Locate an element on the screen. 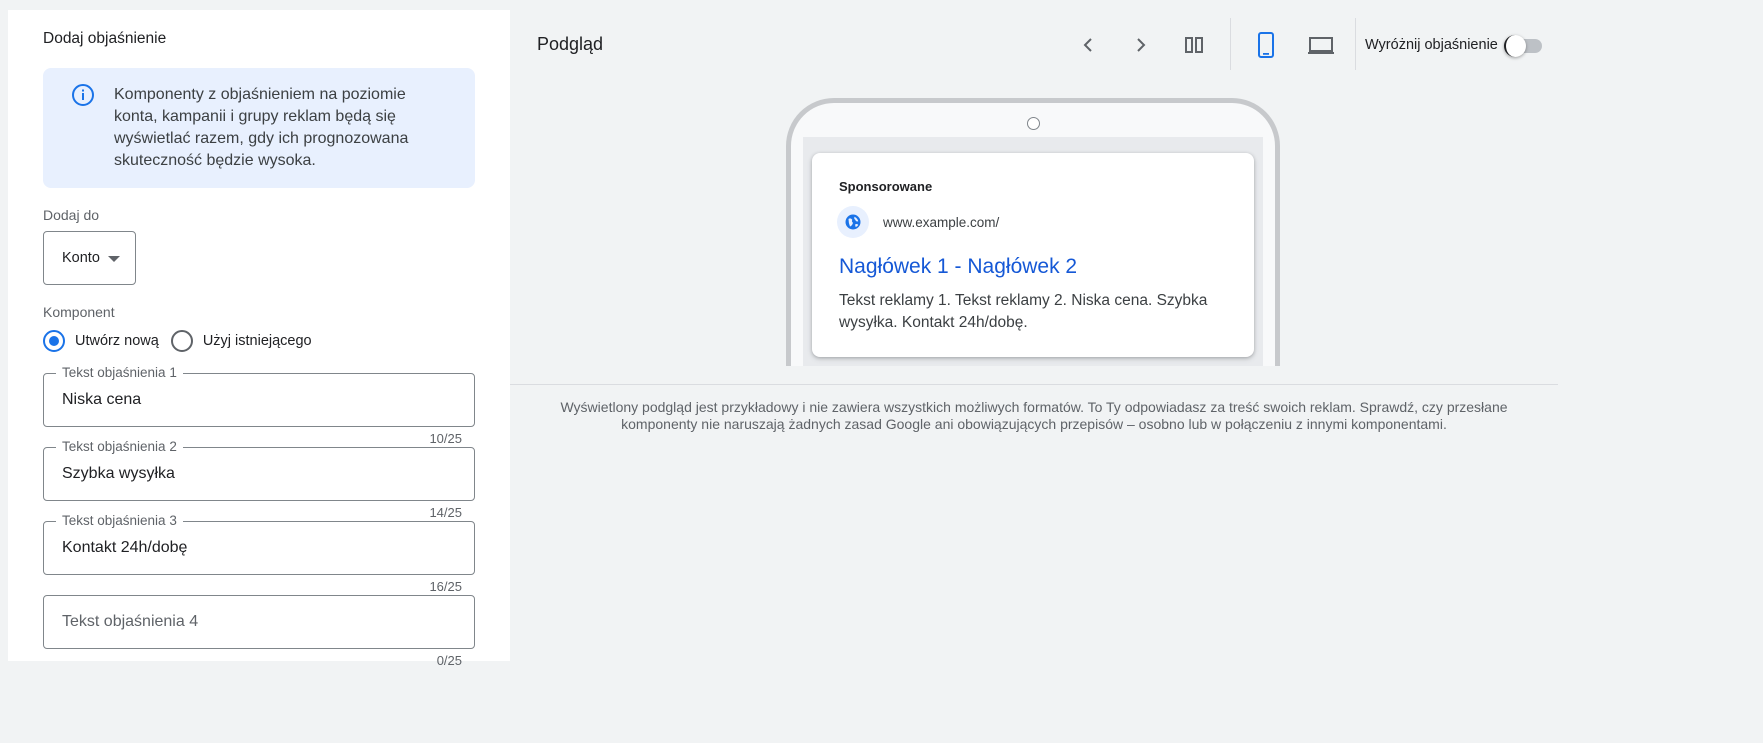  mobile-preview-button is located at coordinates (1266, 45).